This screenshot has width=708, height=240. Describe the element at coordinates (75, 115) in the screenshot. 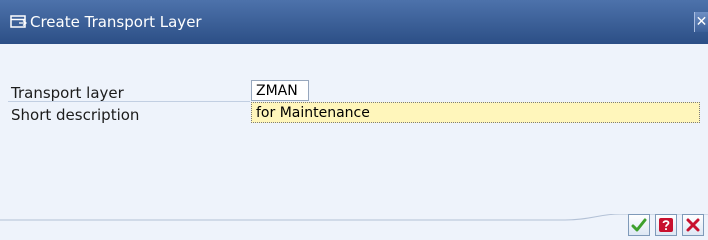

I see `short-description-label: Short description` at that location.